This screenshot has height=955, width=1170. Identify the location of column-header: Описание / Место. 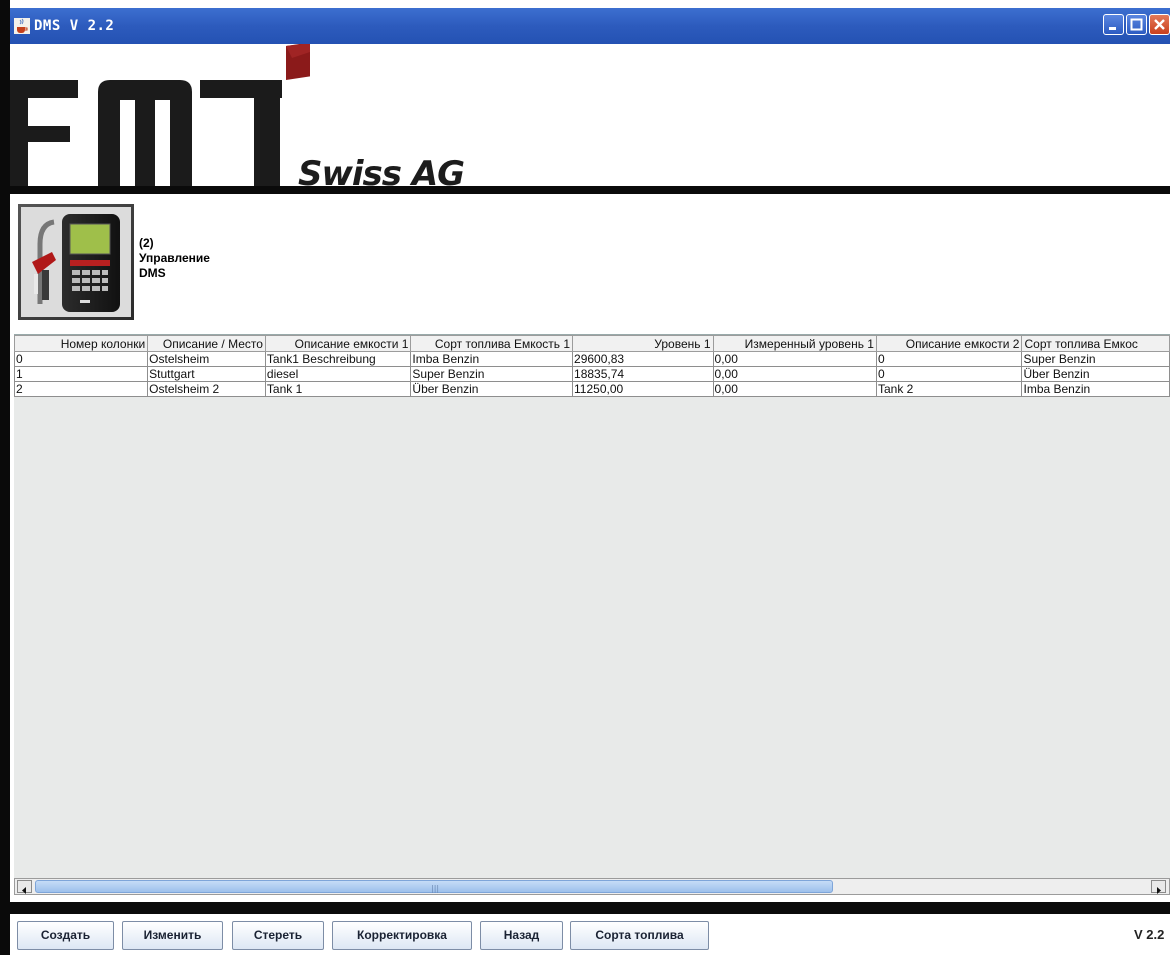
(206, 343).